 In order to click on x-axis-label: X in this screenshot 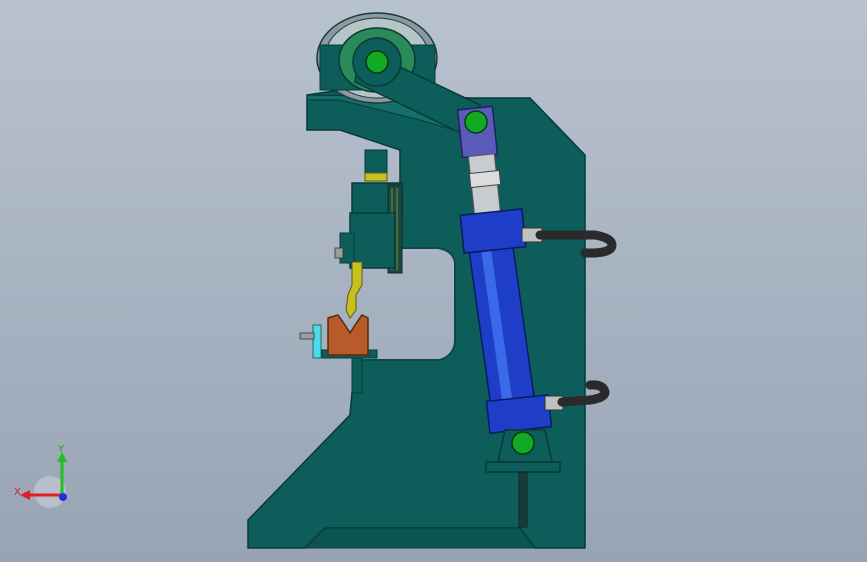, I will do `click(17, 492)`.